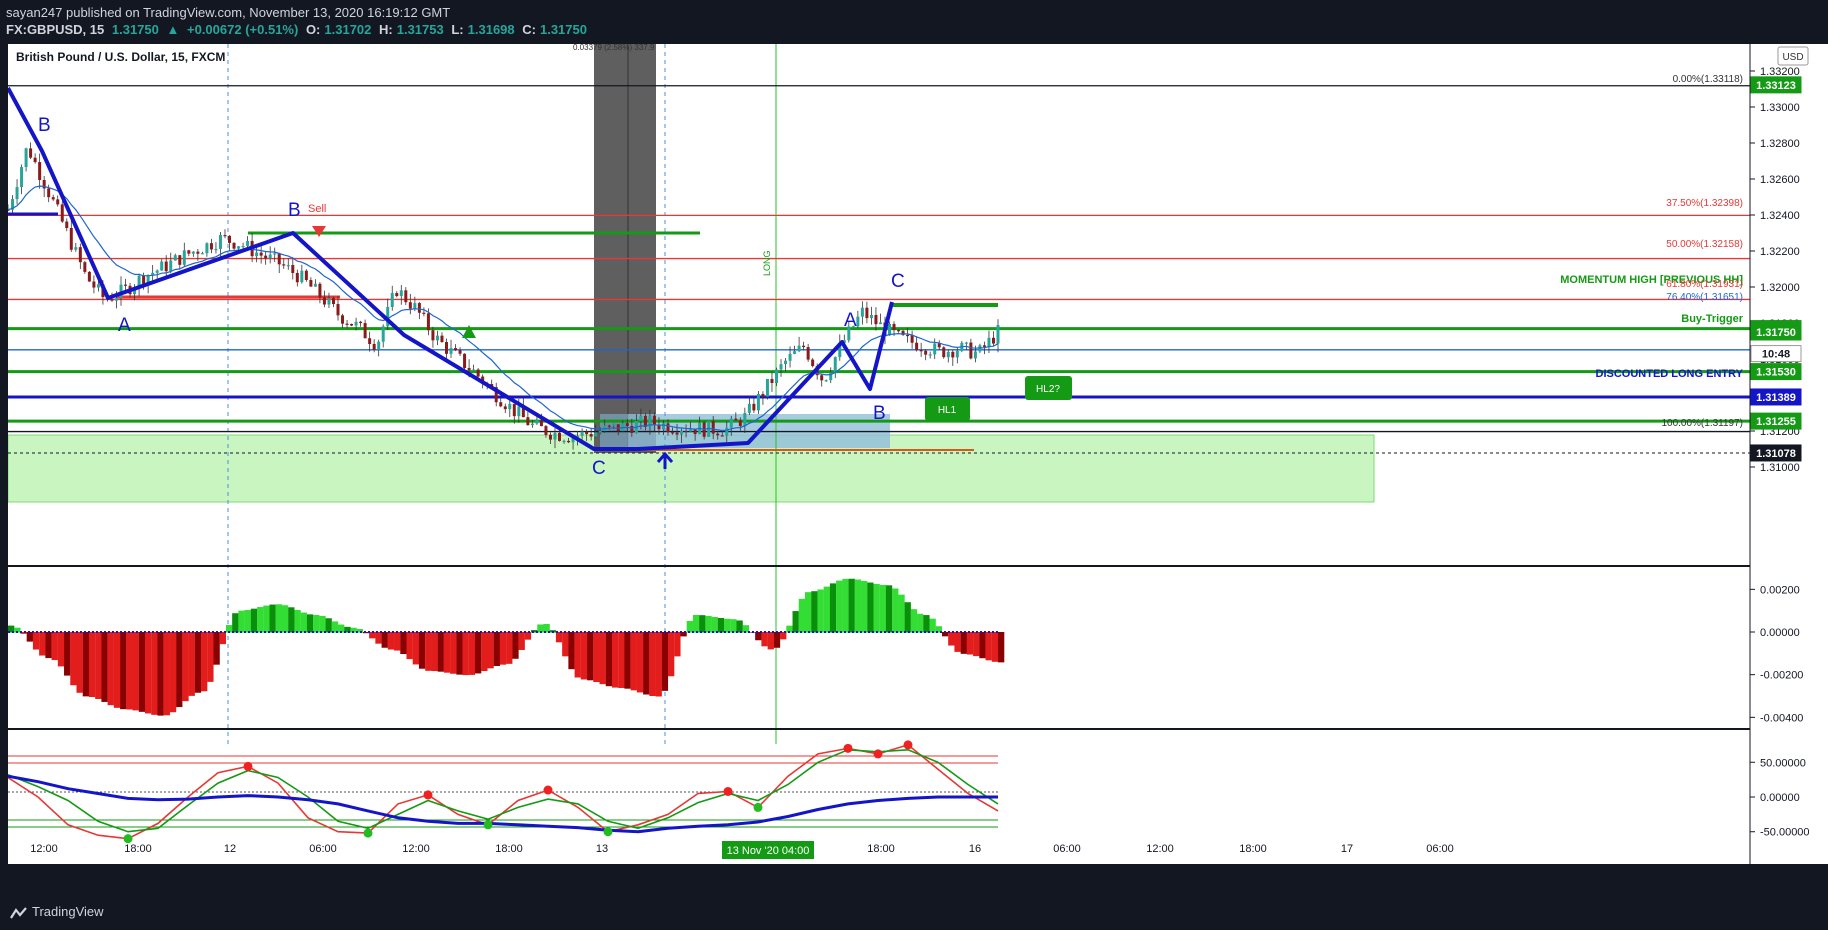 This screenshot has width=1828, height=930. I want to click on chart-title: British Pound / U.S. Dollar, 15, FXCM, so click(120, 57).